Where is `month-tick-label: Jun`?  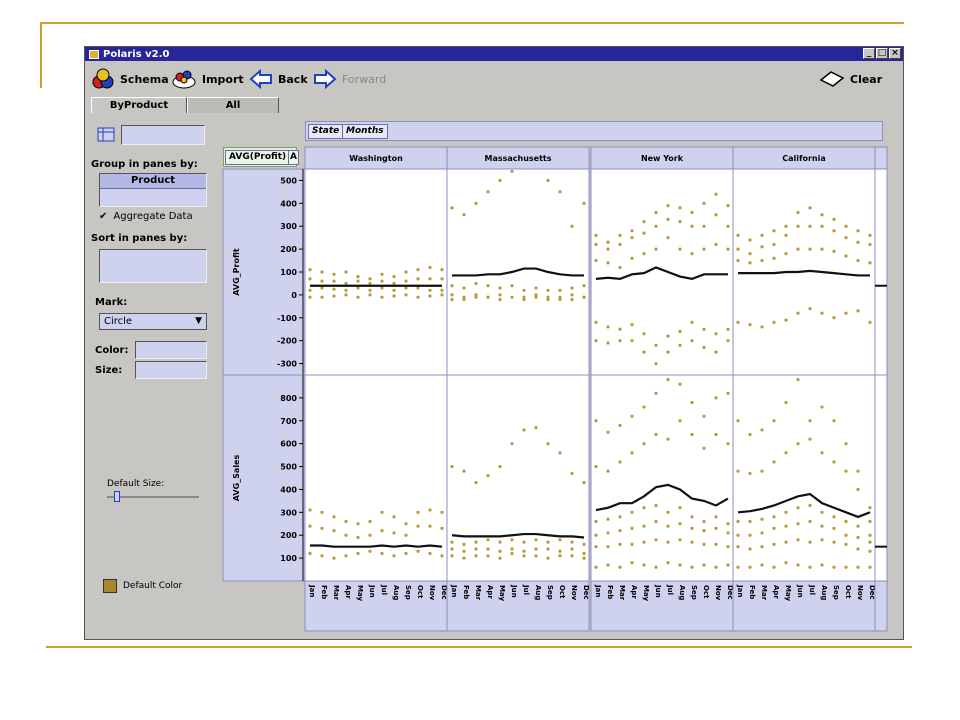
month-tick-label: Jun is located at coordinates (372, 591).